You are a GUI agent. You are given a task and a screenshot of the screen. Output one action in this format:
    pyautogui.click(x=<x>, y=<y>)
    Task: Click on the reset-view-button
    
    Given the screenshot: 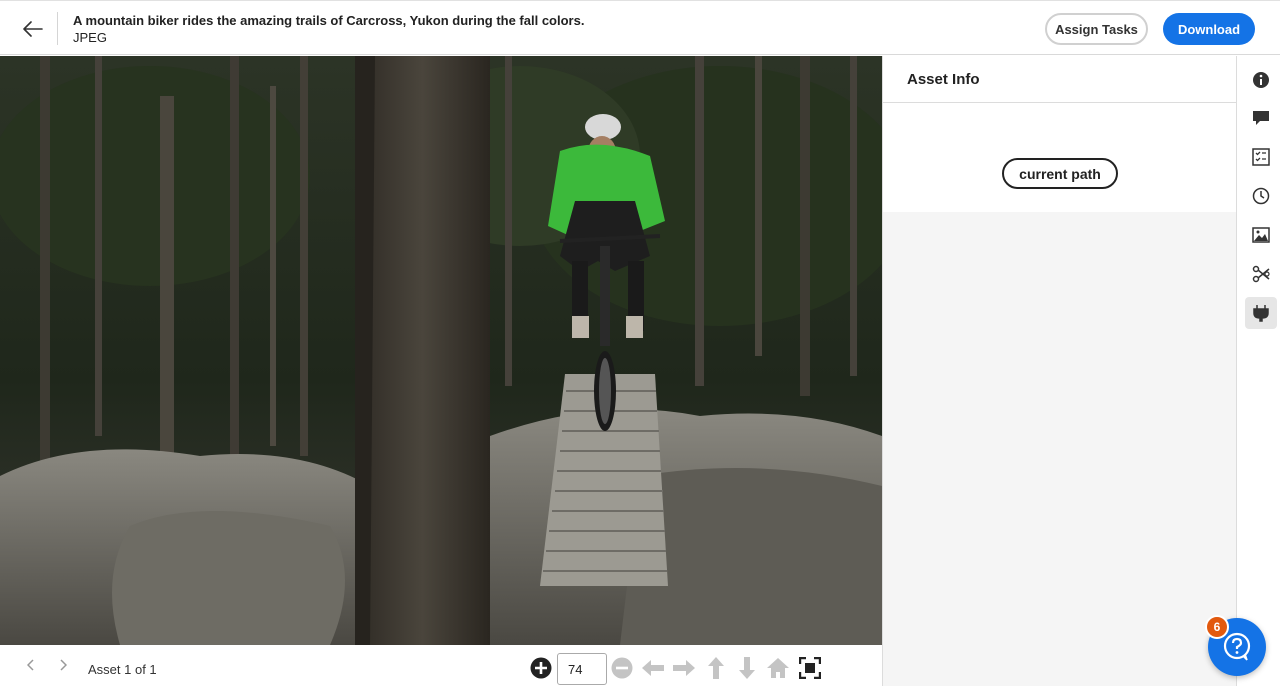 What is the action you would take?
    pyautogui.click(x=778, y=668)
    